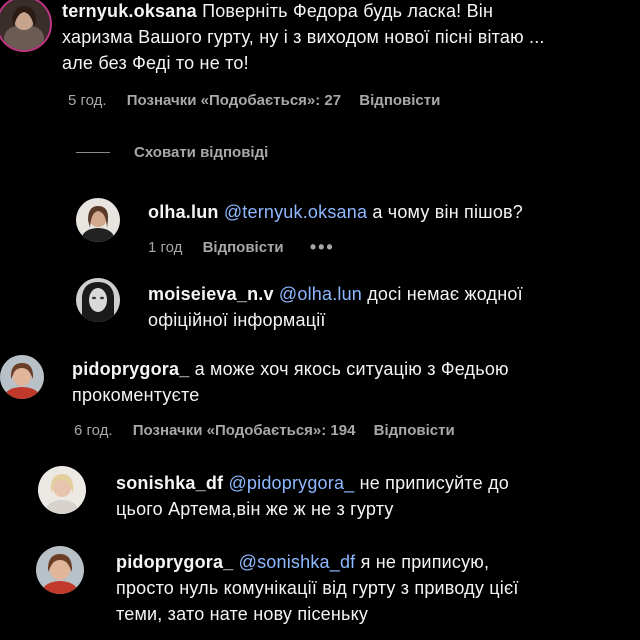  What do you see at coordinates (169, 483) in the screenshot?
I see `username: sonishka_df` at bounding box center [169, 483].